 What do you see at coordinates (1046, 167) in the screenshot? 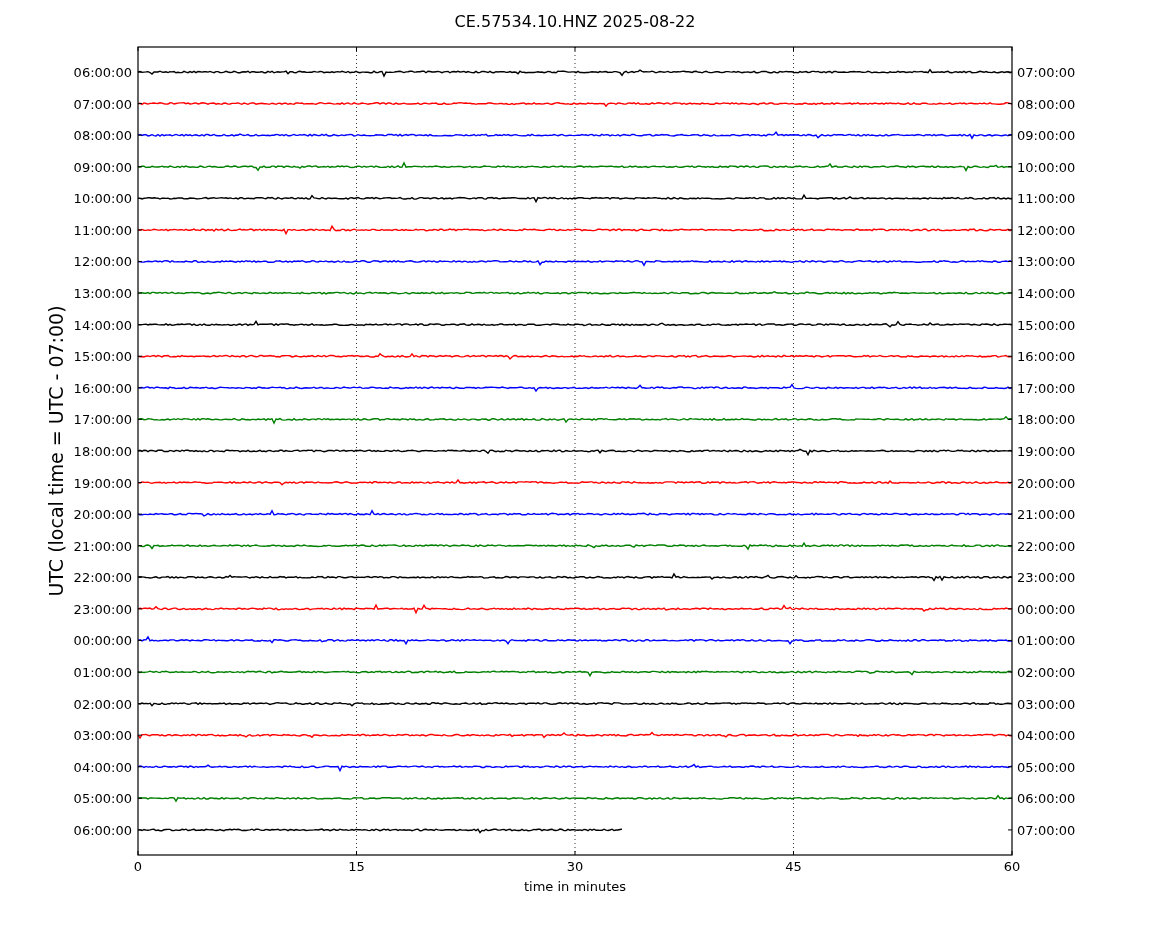
I see `right-time-label: 10:00:00` at bounding box center [1046, 167].